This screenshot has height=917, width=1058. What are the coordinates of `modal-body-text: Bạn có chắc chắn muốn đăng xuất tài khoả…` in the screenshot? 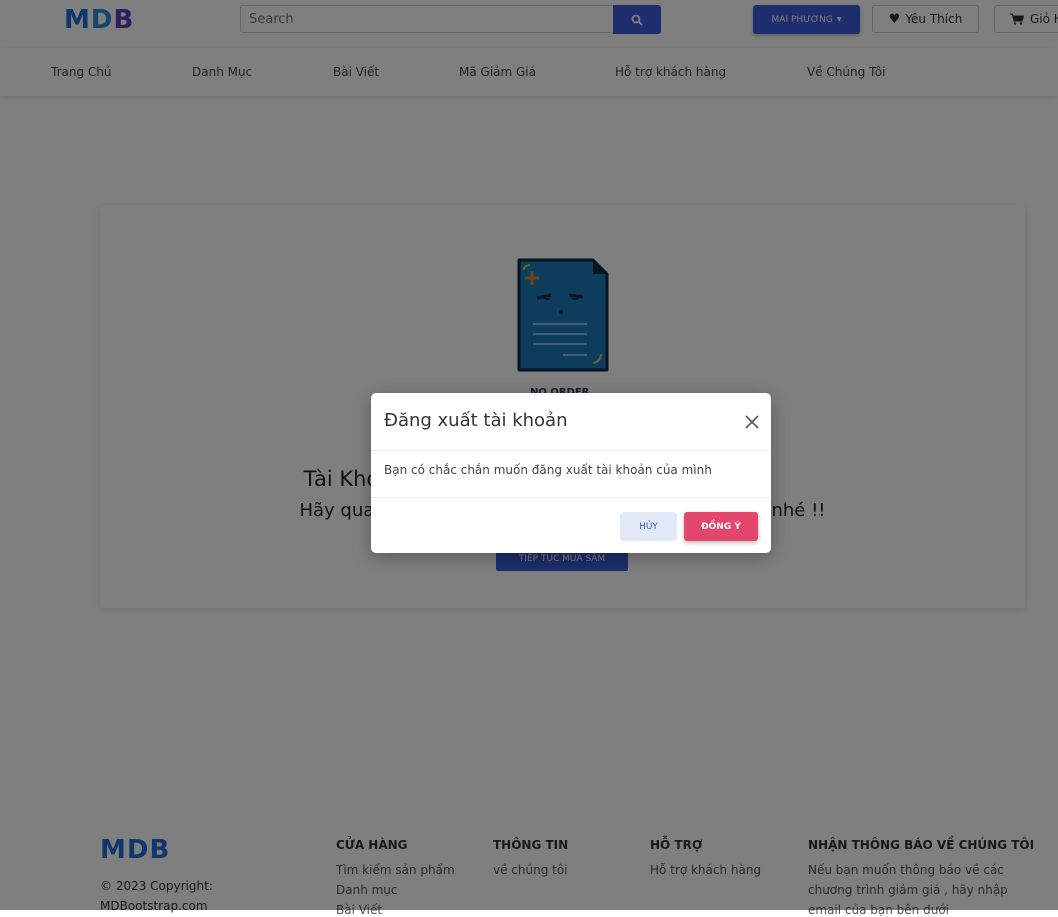 It's located at (548, 470).